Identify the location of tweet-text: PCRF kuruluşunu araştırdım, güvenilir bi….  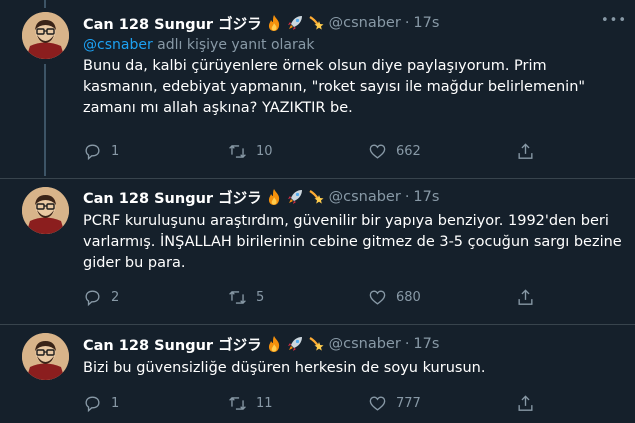
(352, 242).